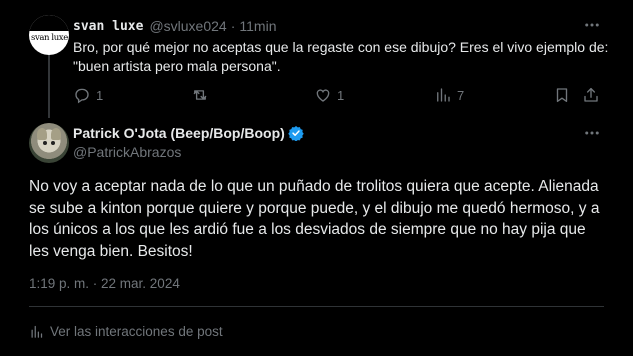 Image resolution: width=633 pixels, height=356 pixels. Describe the element at coordinates (127, 152) in the screenshot. I see `handle: @PatrickAbrazos` at that location.